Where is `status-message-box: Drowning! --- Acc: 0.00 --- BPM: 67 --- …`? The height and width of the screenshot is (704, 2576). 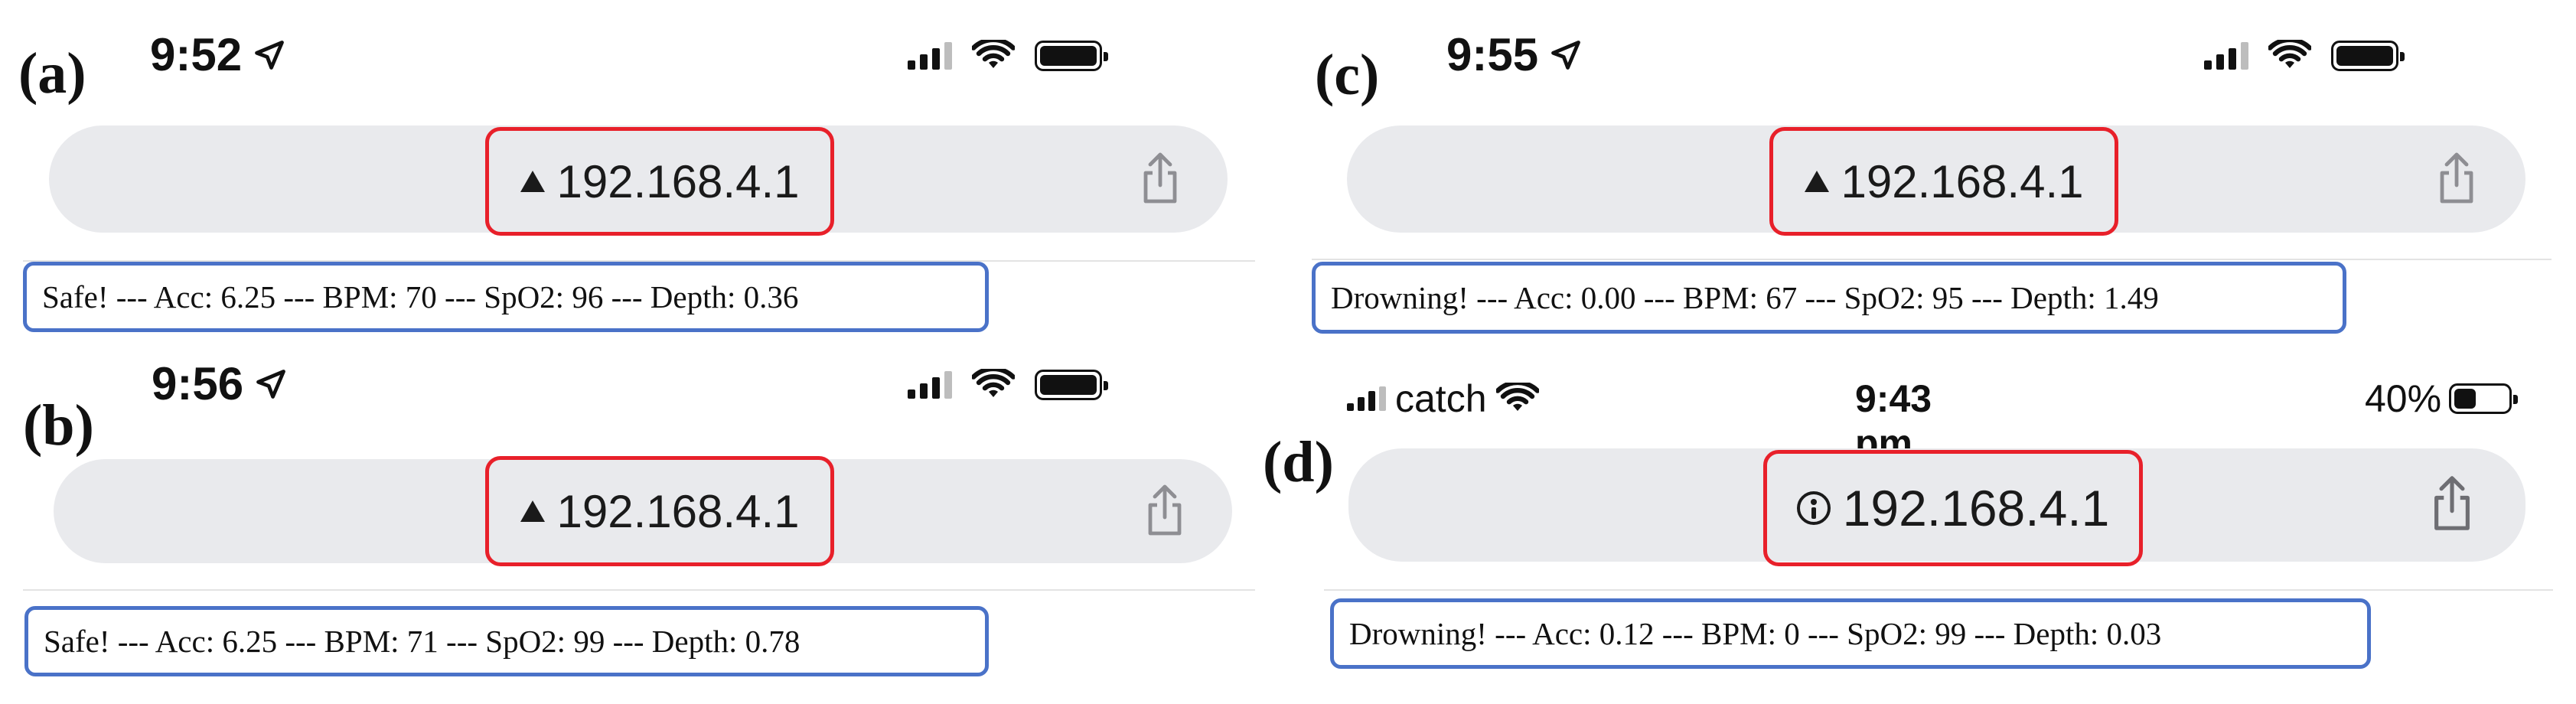
status-message-box: Drowning! --- Acc: 0.00 --- BPM: 67 --- … is located at coordinates (1829, 298).